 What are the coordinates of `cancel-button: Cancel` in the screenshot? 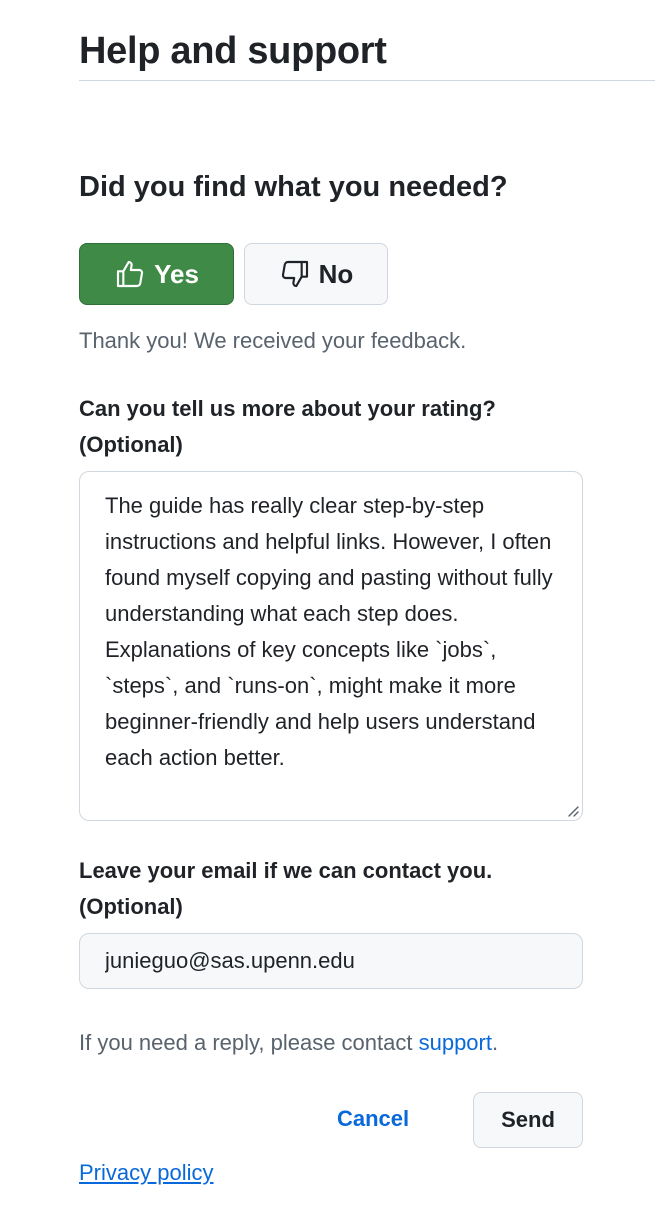 It's located at (373, 1119).